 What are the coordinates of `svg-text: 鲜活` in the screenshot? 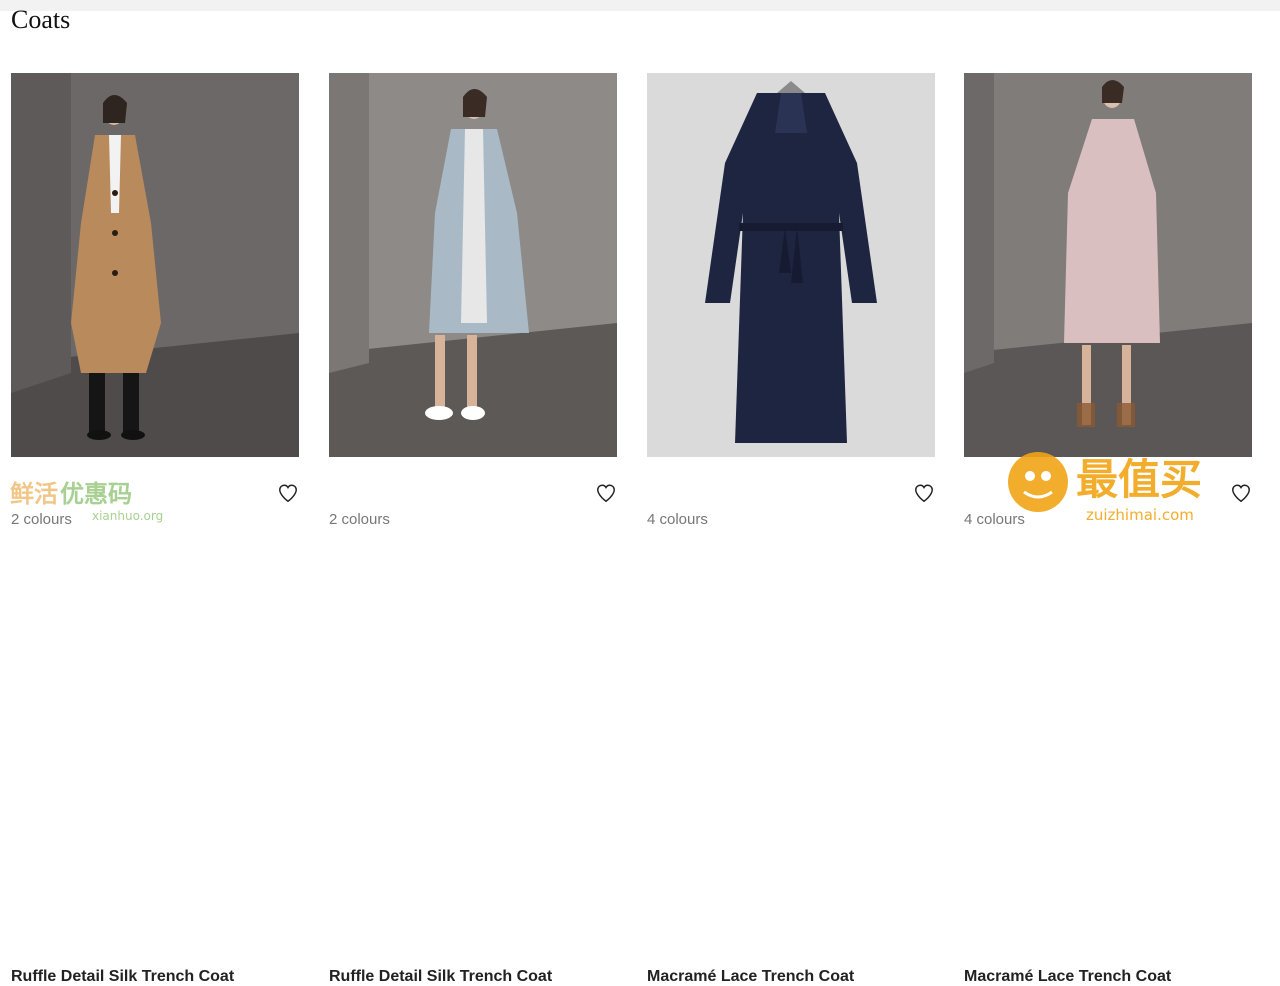 It's located at (34, 494).